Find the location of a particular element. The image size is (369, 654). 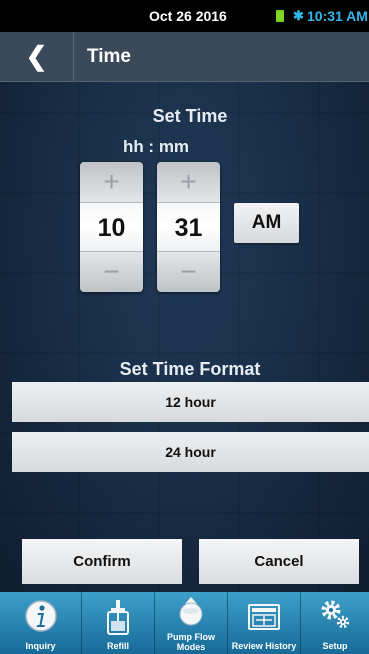

status-date: Oct 26 2016 is located at coordinates (188, 16).